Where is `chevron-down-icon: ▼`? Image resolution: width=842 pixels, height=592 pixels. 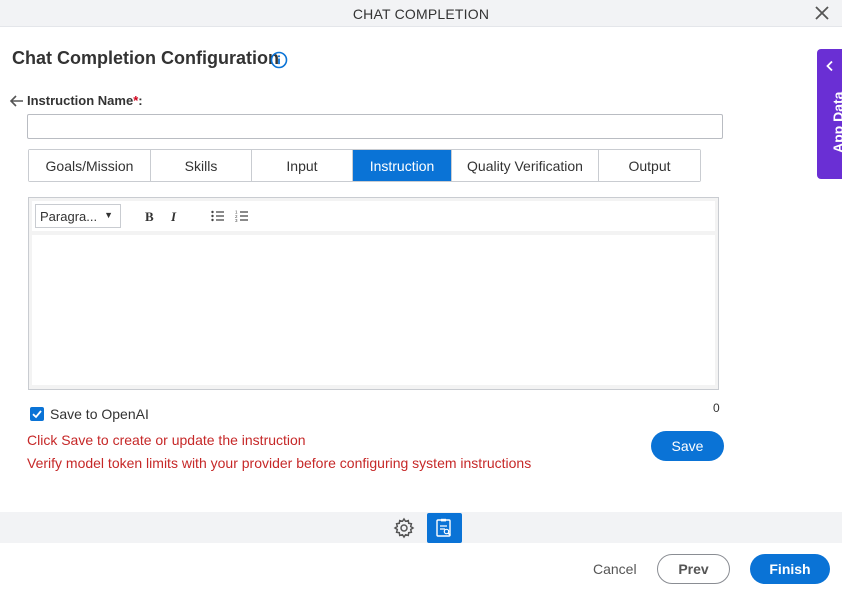 chevron-down-icon: ▼ is located at coordinates (108, 215).